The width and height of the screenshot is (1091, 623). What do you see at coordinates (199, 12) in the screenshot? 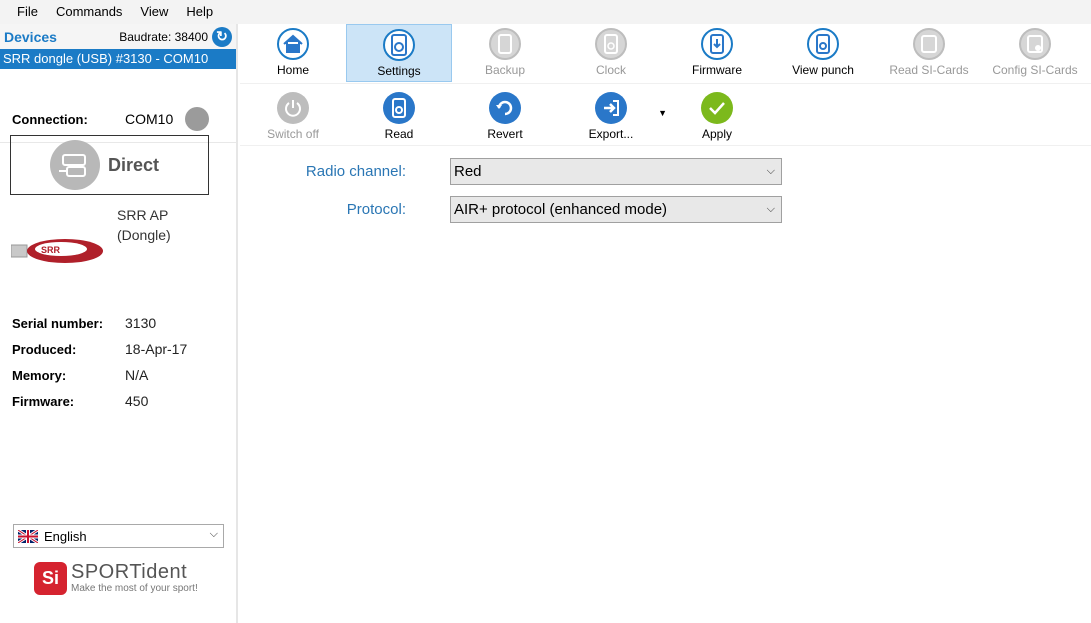
I see `menu-help: Help` at bounding box center [199, 12].